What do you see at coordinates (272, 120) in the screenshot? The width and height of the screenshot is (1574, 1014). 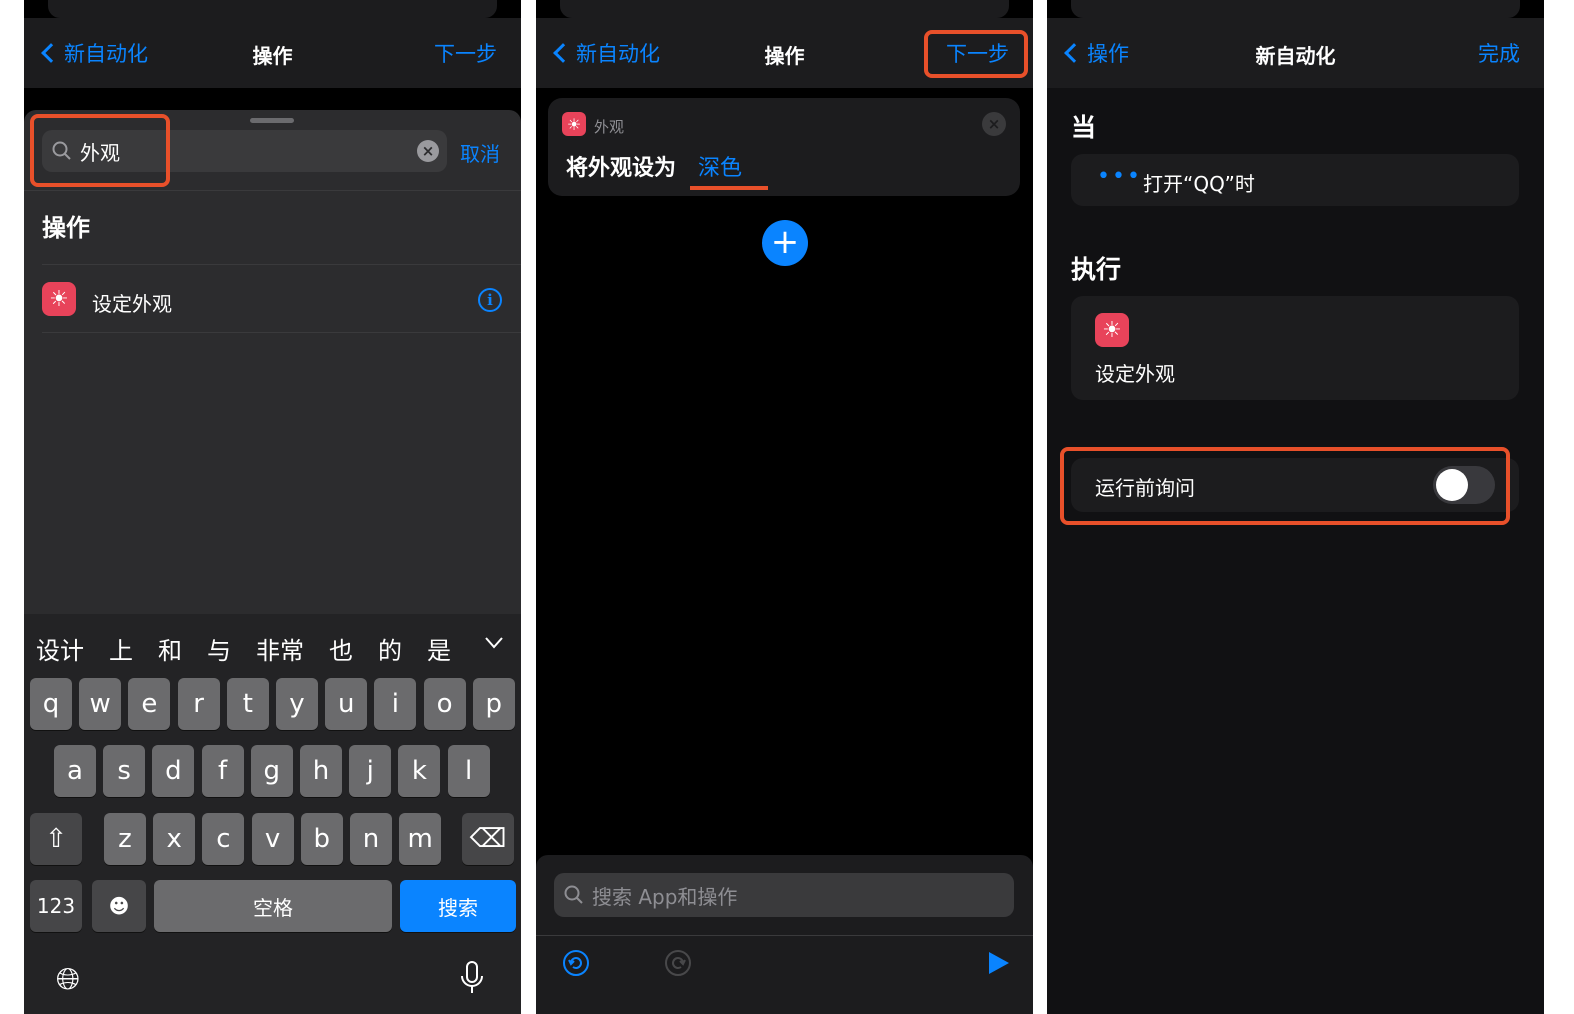 I see `sheet-grabber` at bounding box center [272, 120].